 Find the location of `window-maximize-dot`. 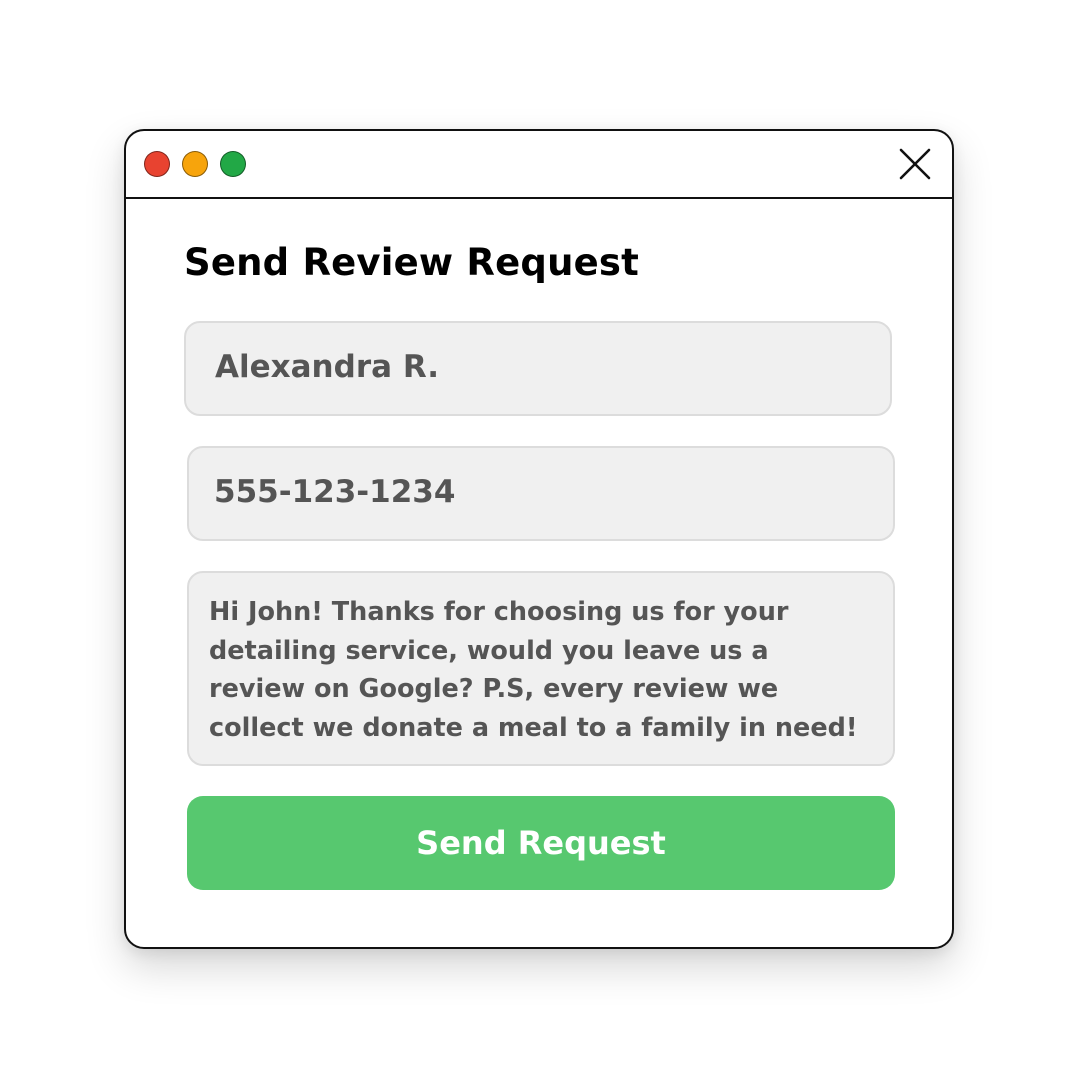

window-maximize-dot is located at coordinates (233, 164).